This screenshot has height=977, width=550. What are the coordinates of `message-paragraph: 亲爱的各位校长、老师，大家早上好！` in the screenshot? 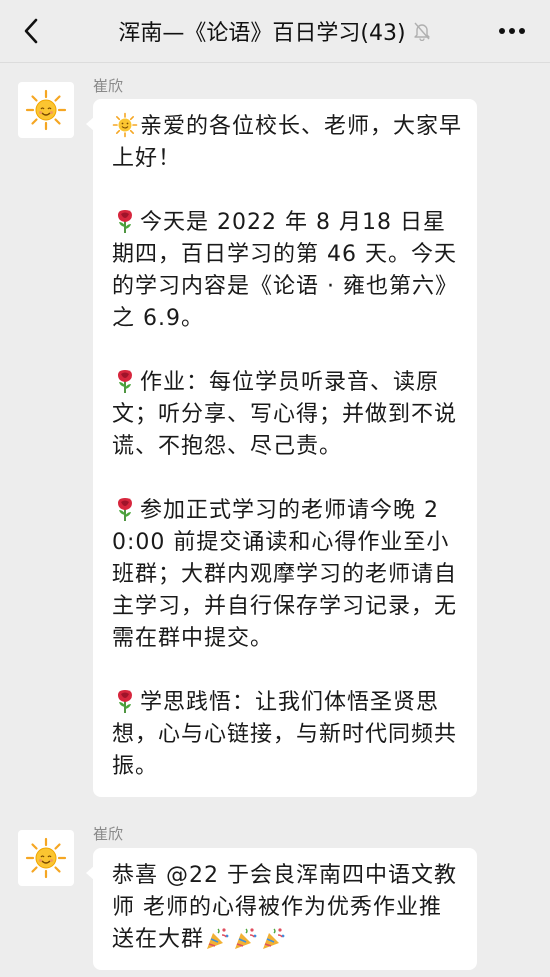 It's located at (287, 143).